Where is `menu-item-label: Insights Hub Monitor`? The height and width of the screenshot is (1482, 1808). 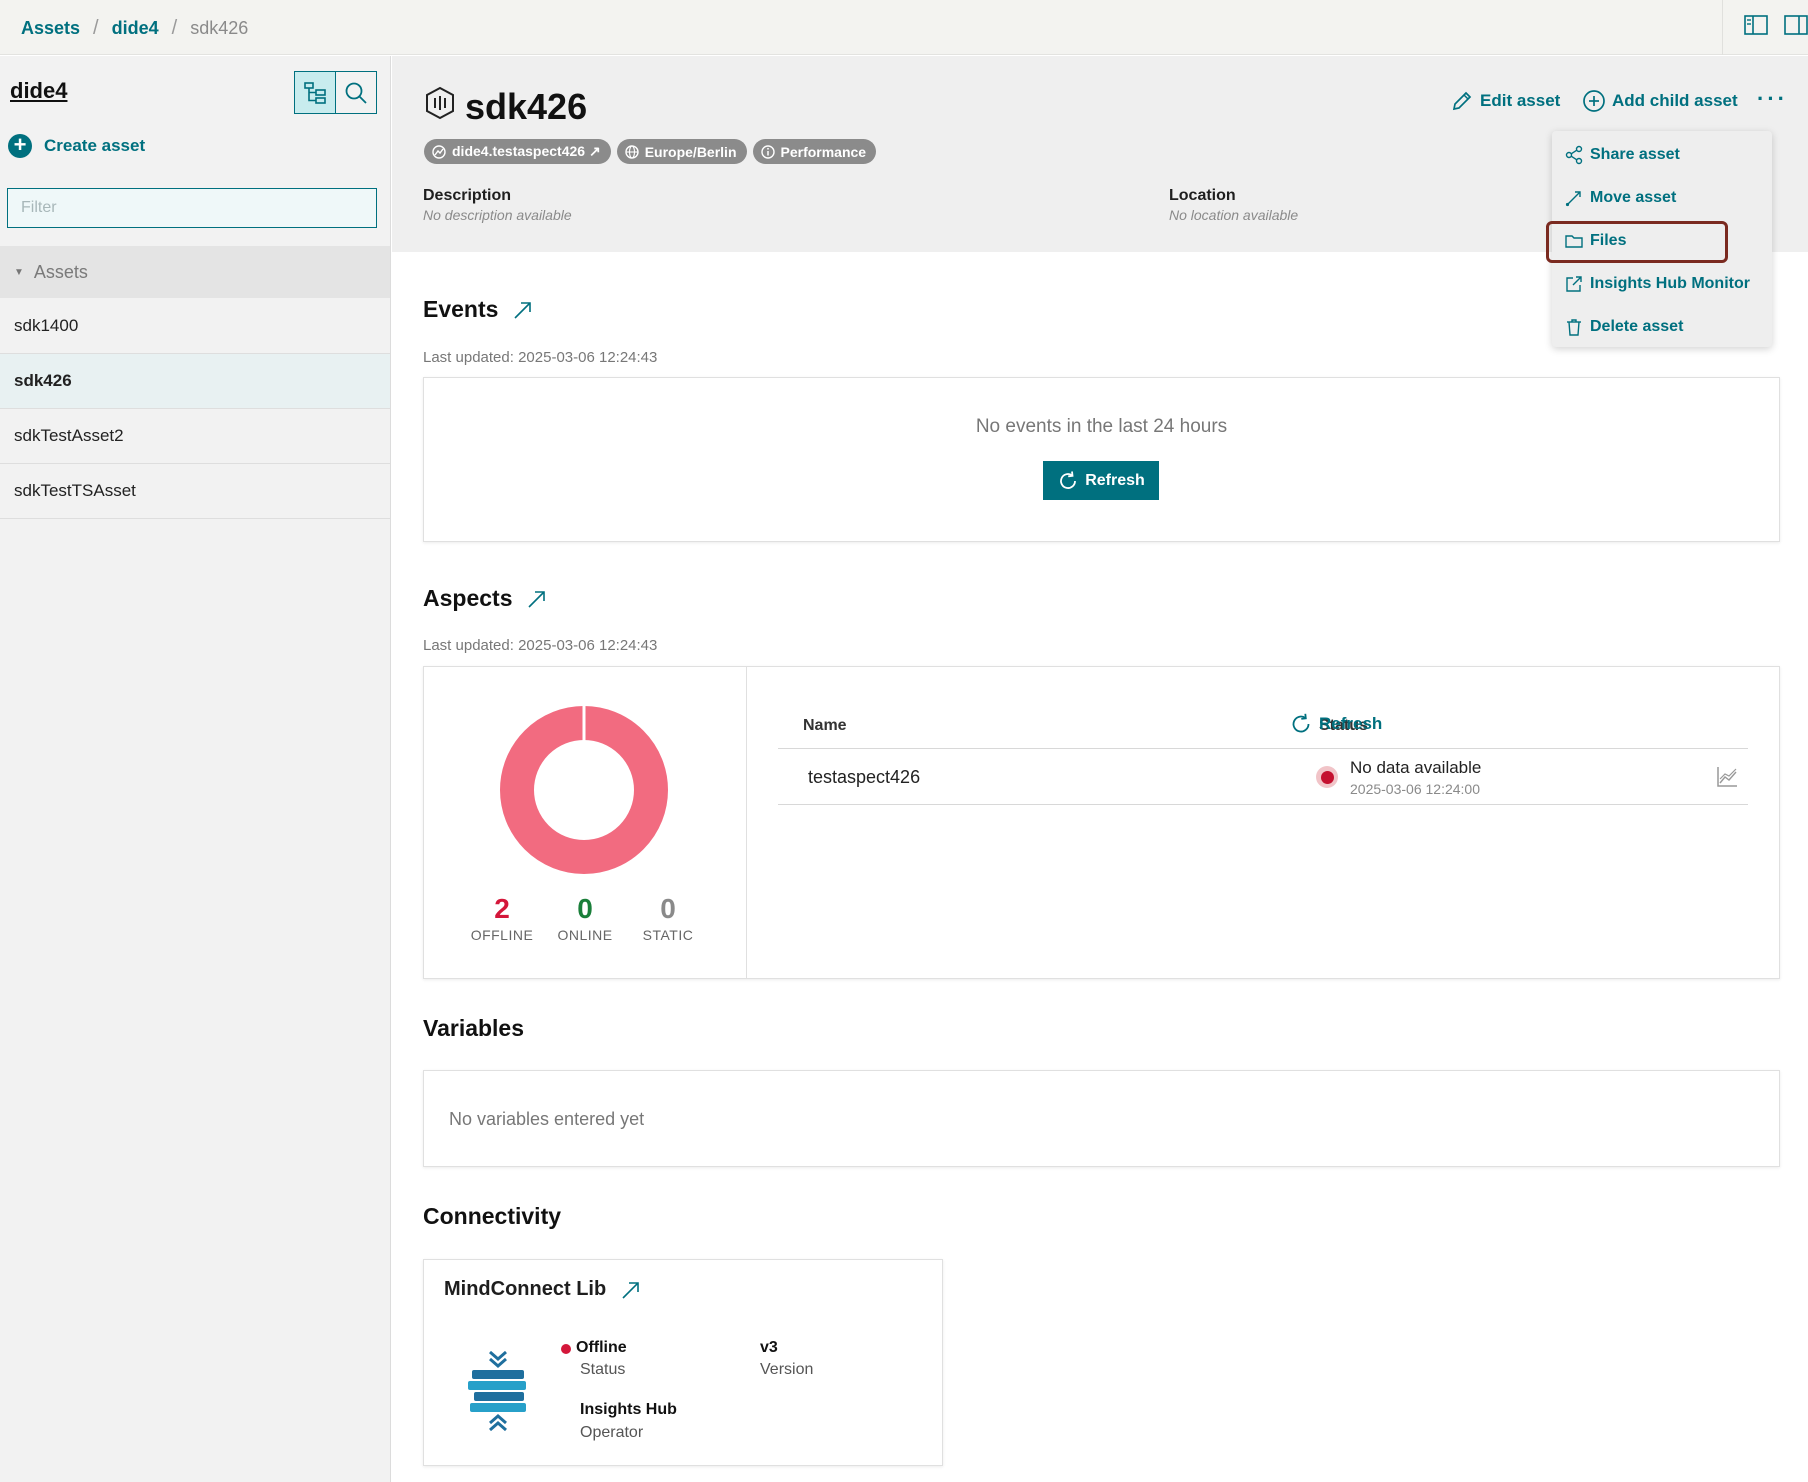
menu-item-label: Insights Hub Monitor is located at coordinates (1670, 283).